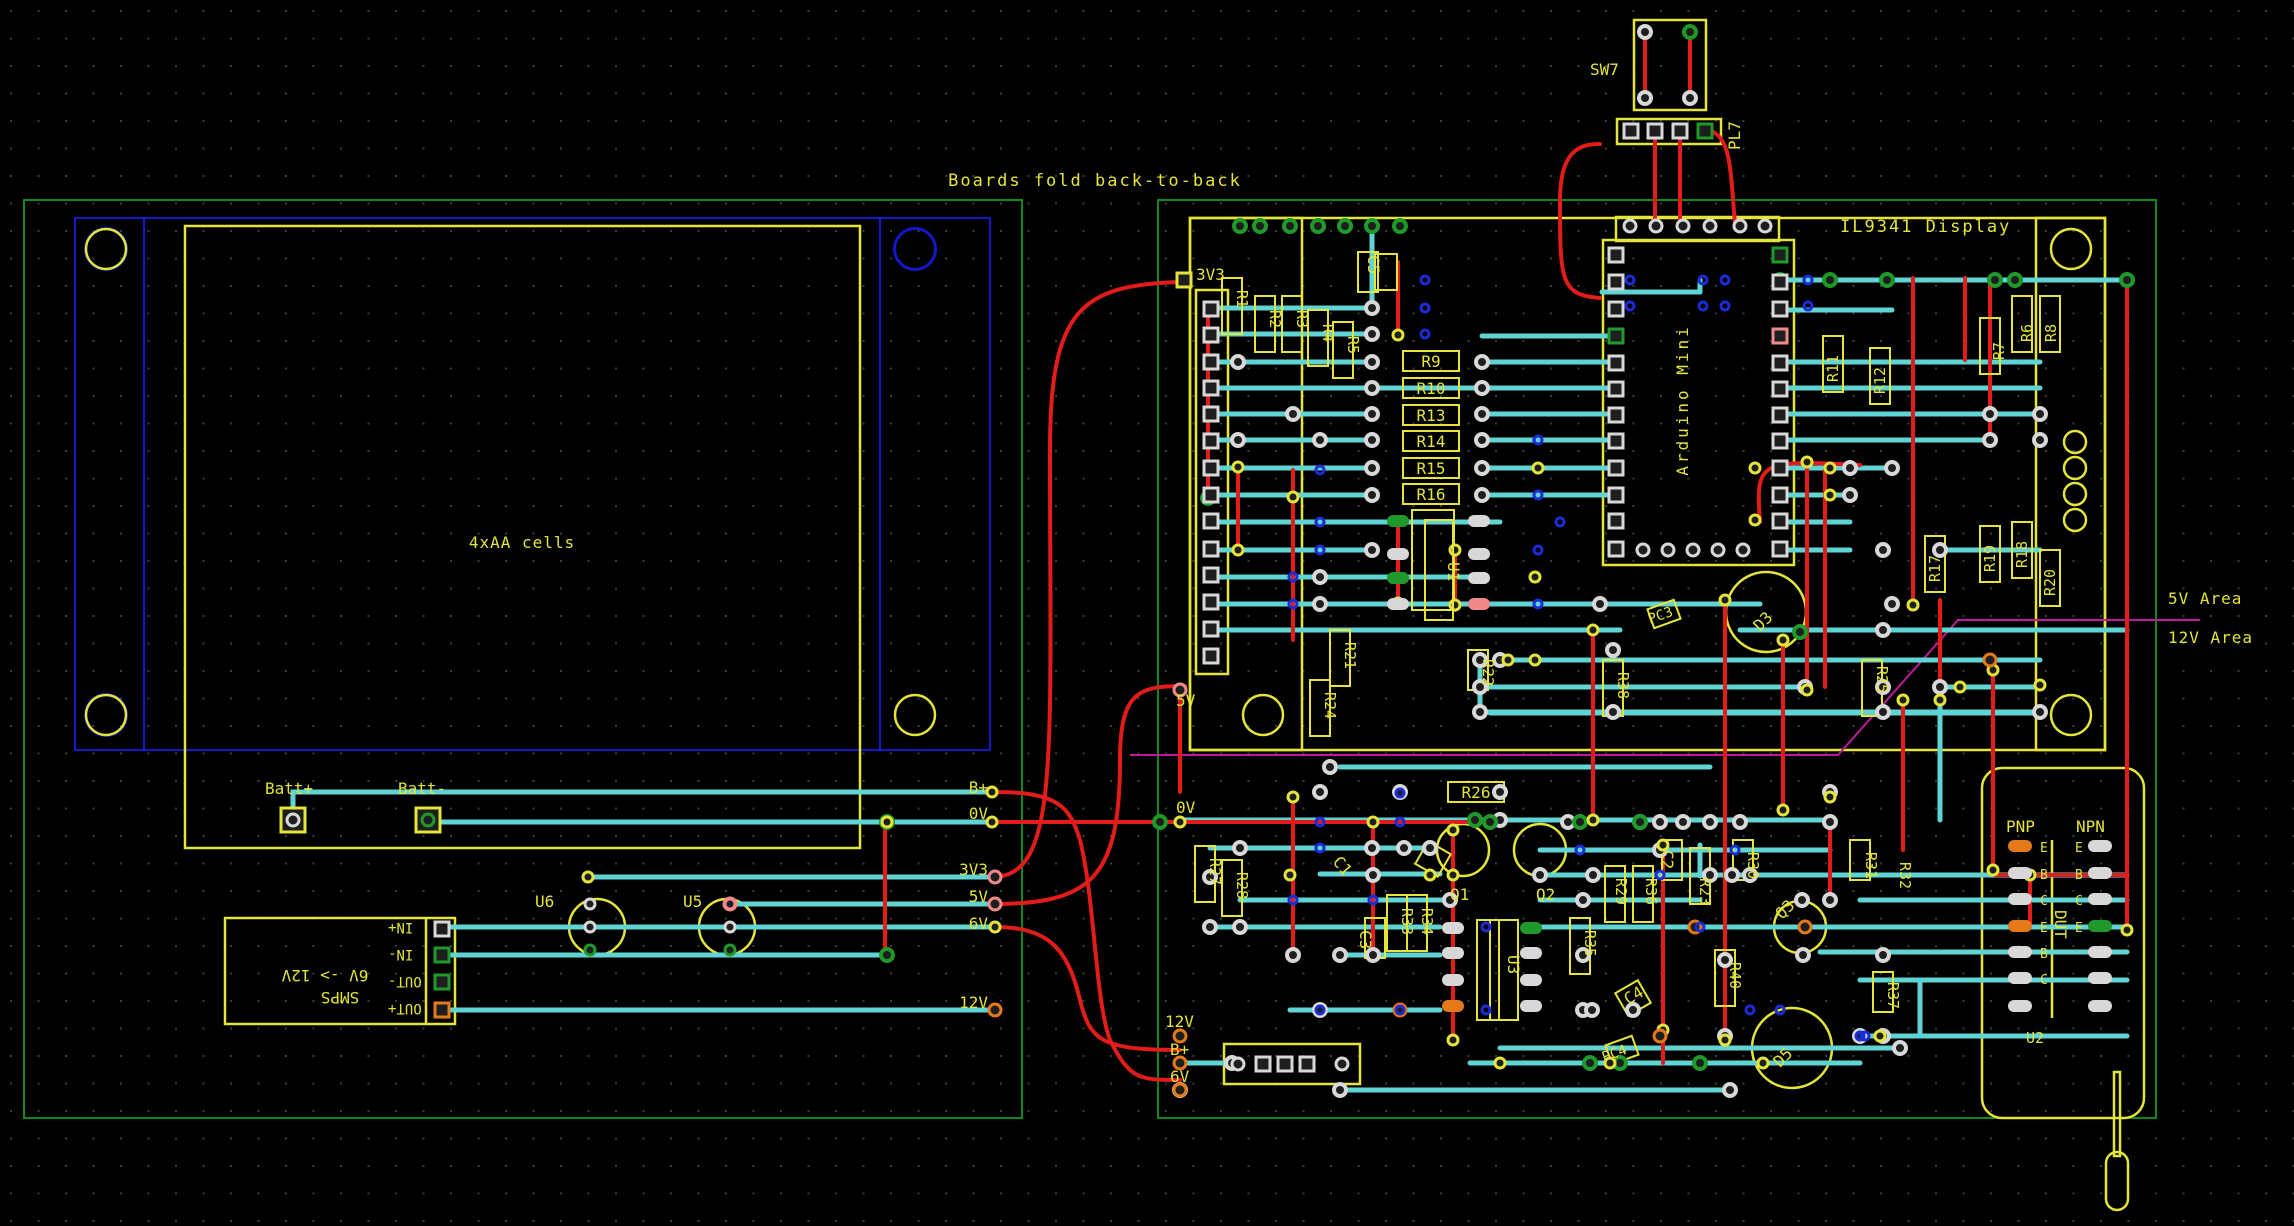  Describe the element at coordinates (1431, 388) in the screenshot. I see `ref-r10: R10` at that location.